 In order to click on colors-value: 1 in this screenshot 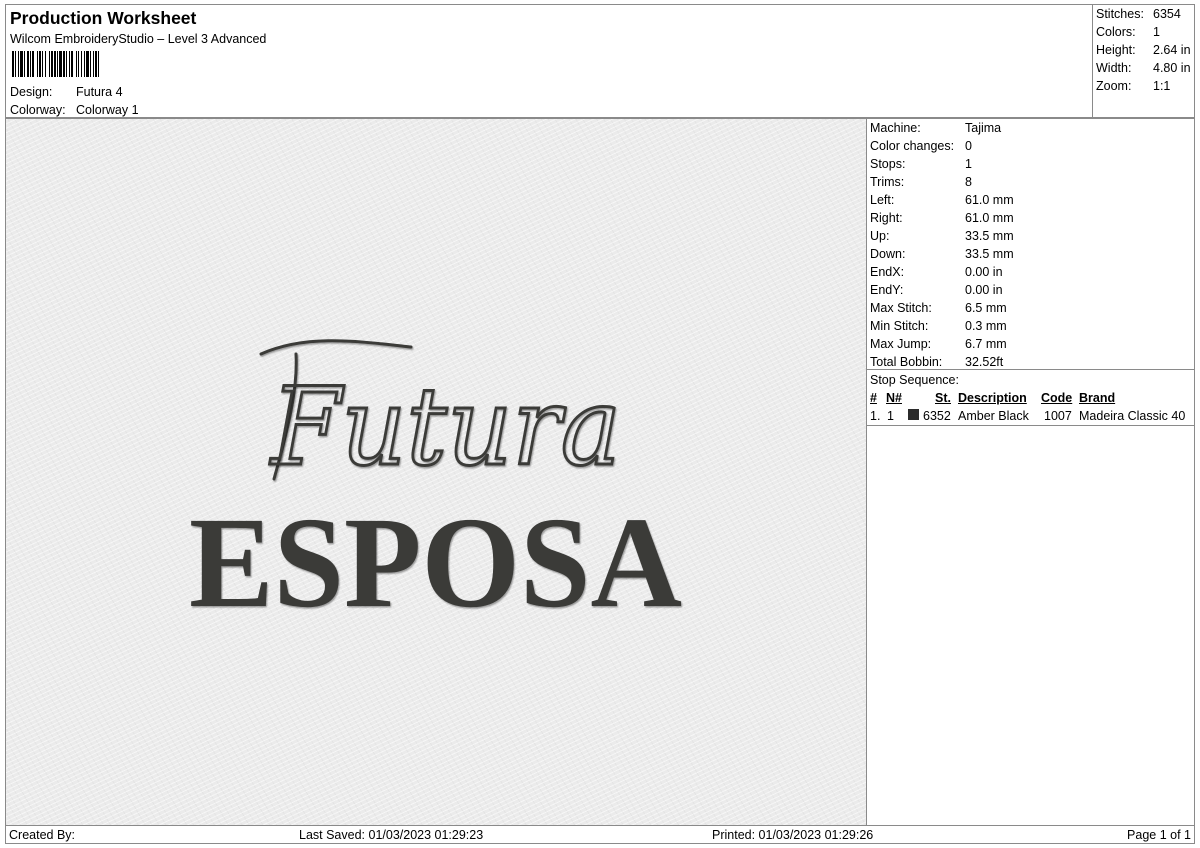, I will do `click(1156, 32)`.